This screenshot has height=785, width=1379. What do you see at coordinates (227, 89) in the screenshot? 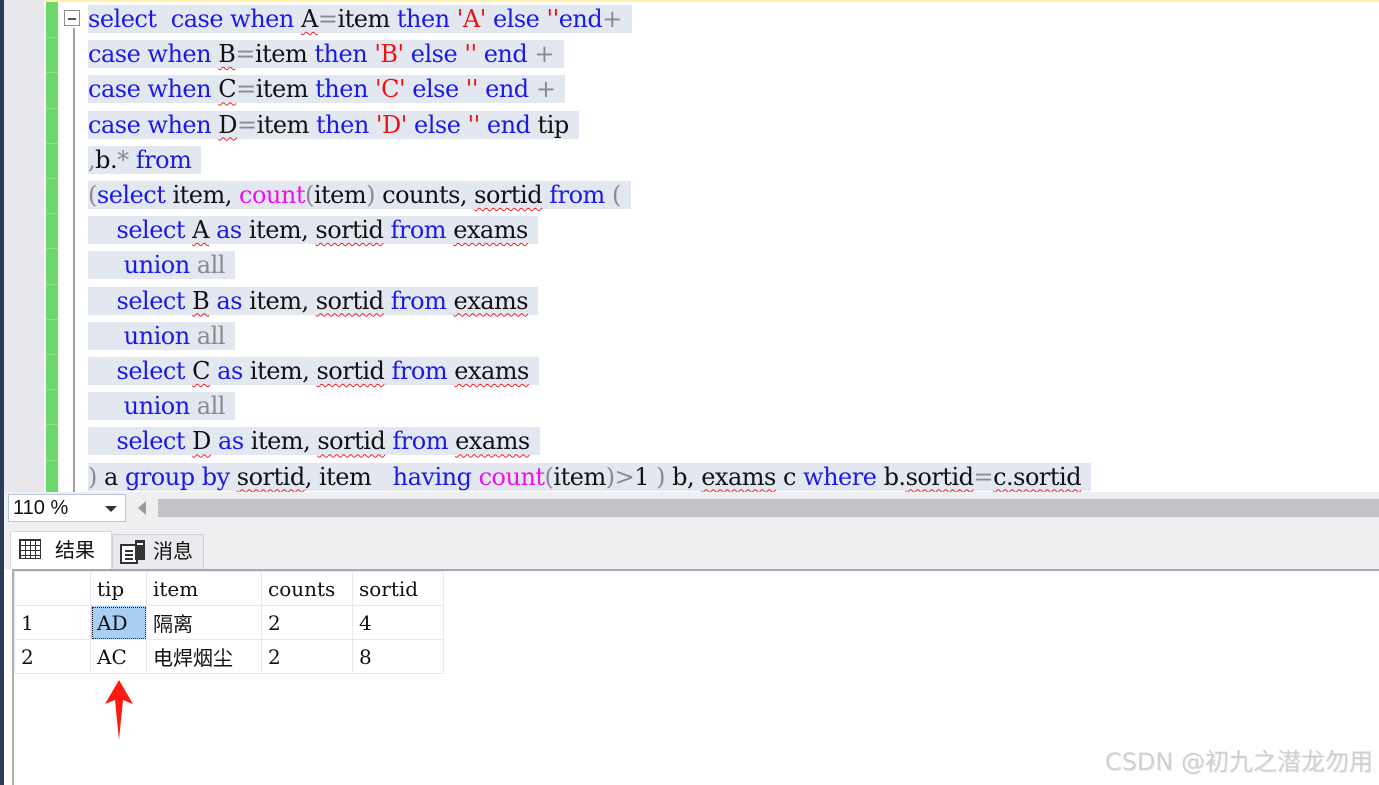
I see `squiggle-token: C` at bounding box center [227, 89].